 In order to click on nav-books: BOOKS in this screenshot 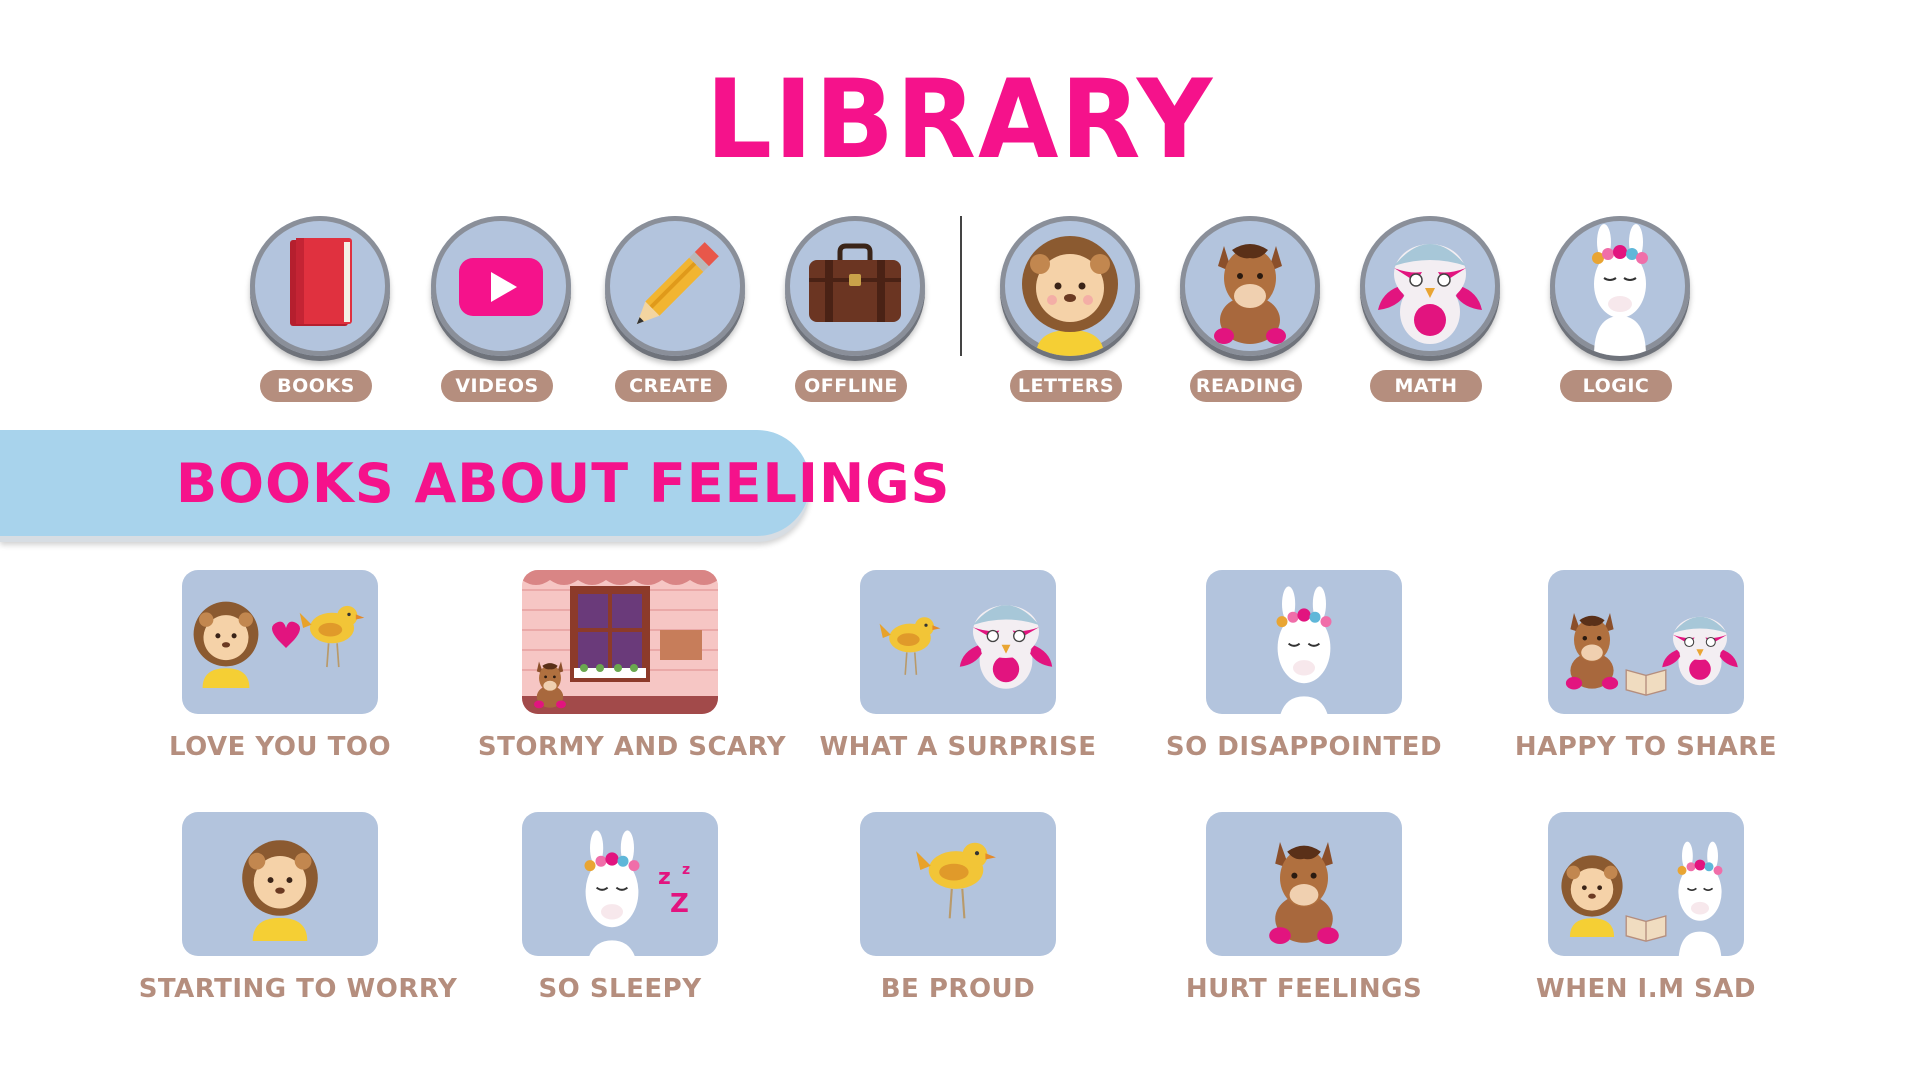, I will do `click(320, 311)`.